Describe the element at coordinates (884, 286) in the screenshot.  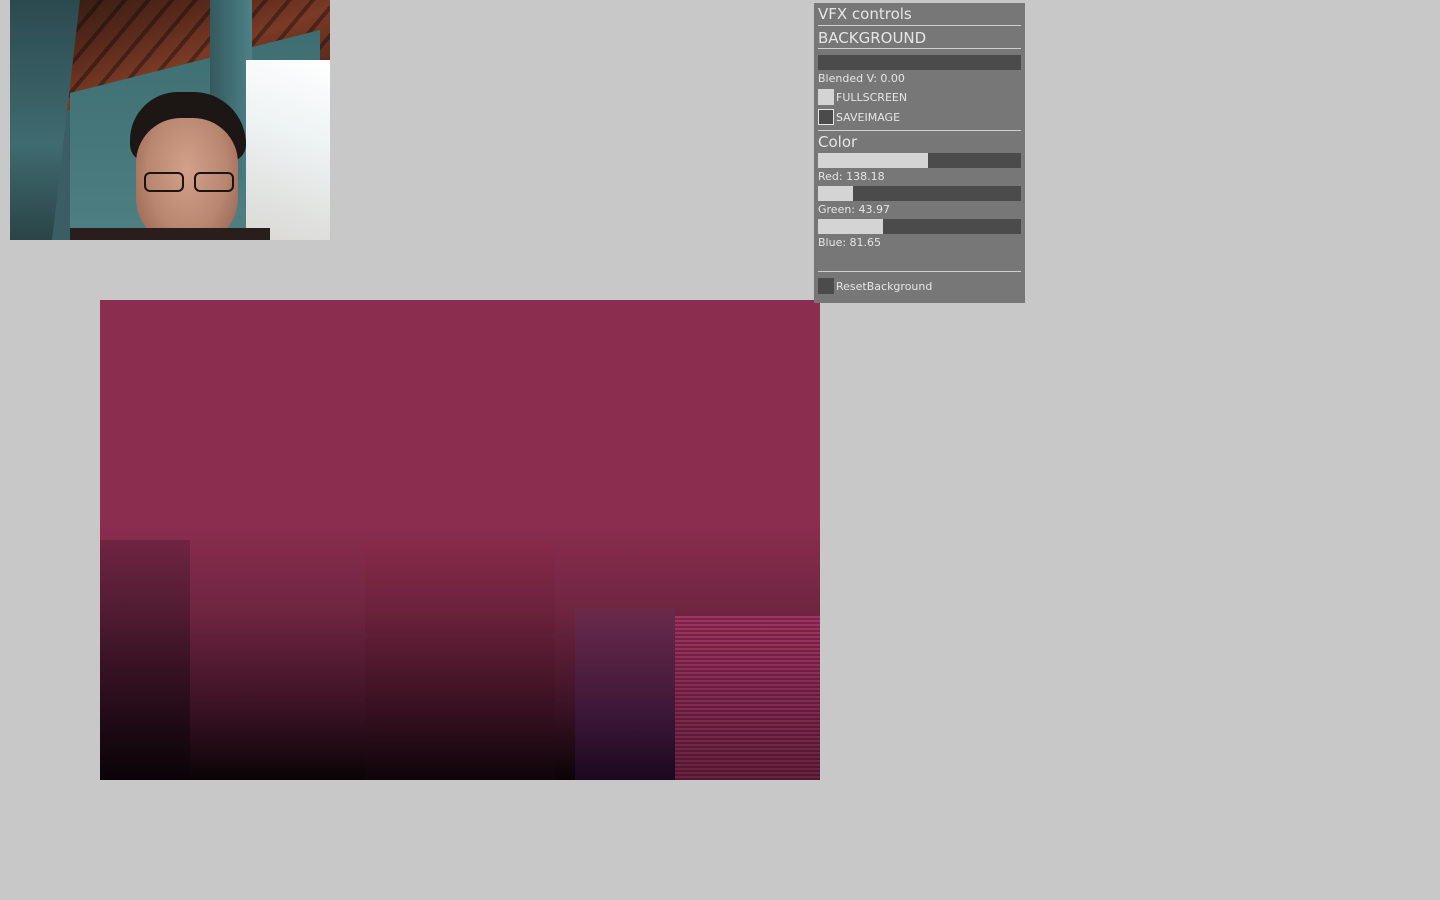
I see `reset-background-label: ResetBackground` at that location.